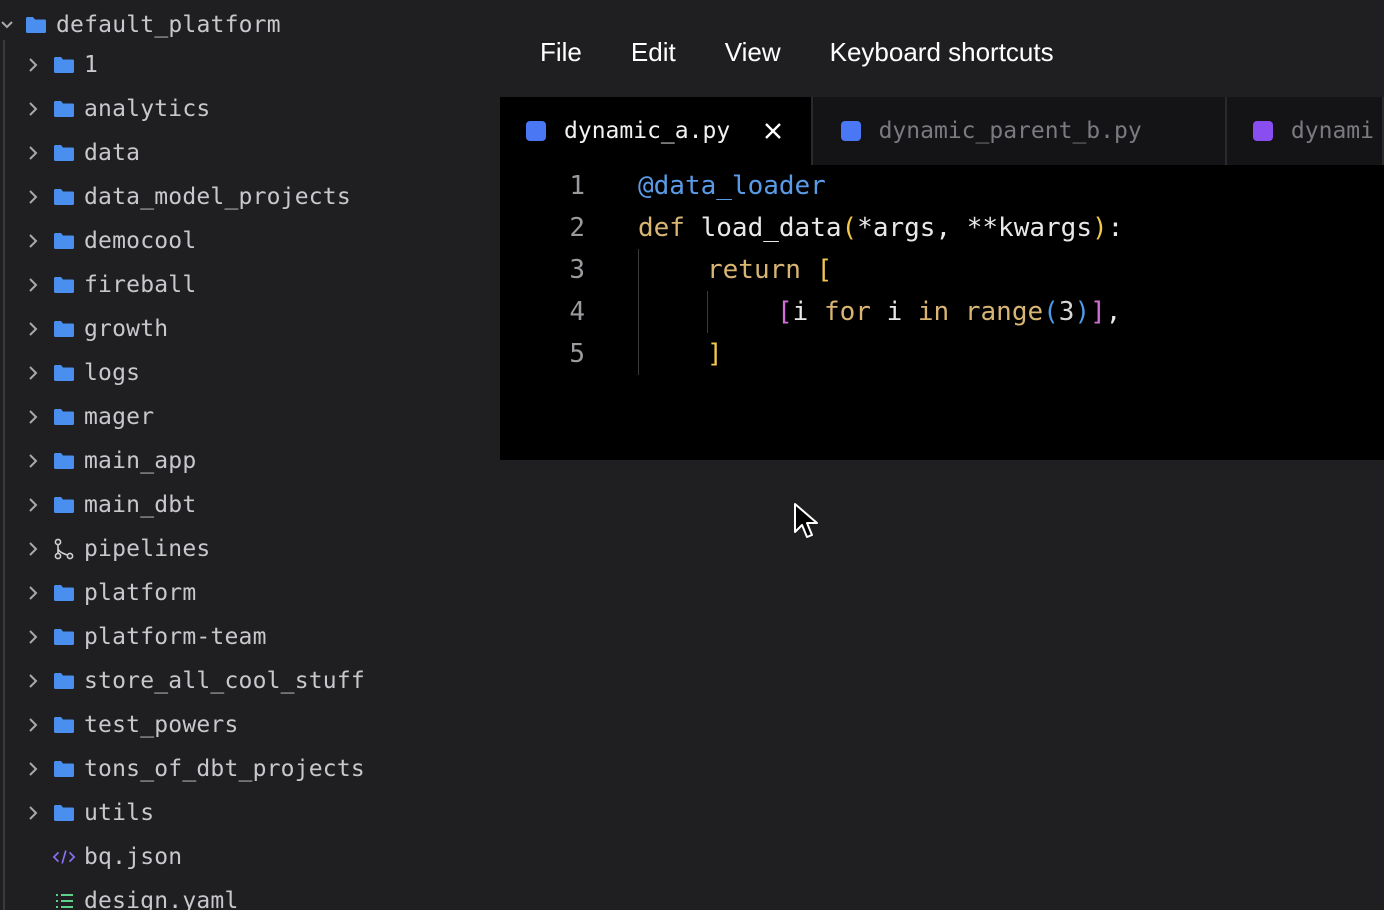  I want to click on tree-item: mager, so click(240, 417).